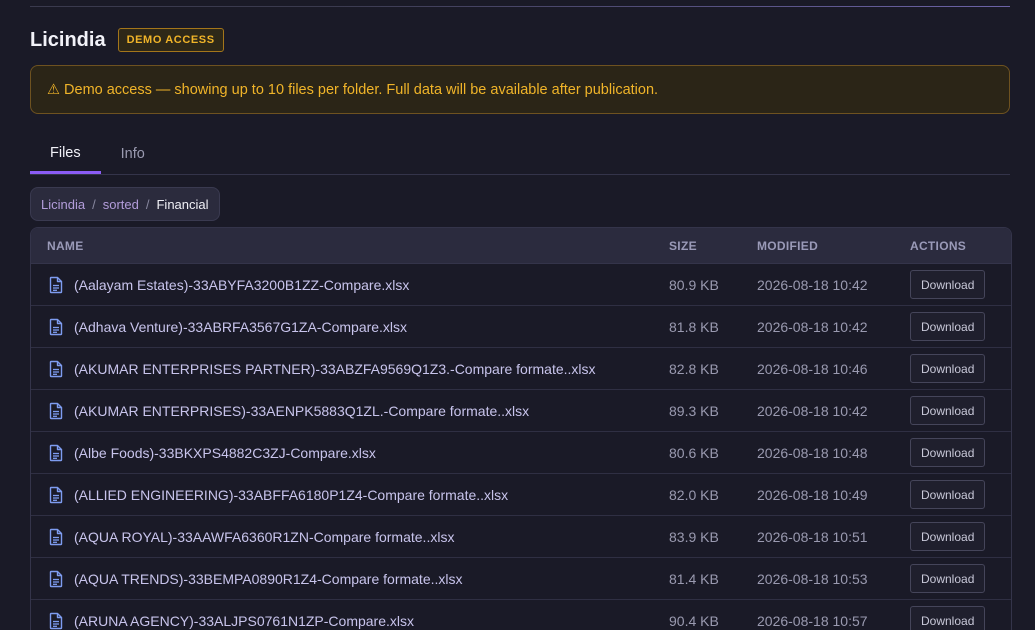 The width and height of the screenshot is (1035, 630). What do you see at coordinates (694, 494) in the screenshot?
I see `file-size: 82.0 KB` at bounding box center [694, 494].